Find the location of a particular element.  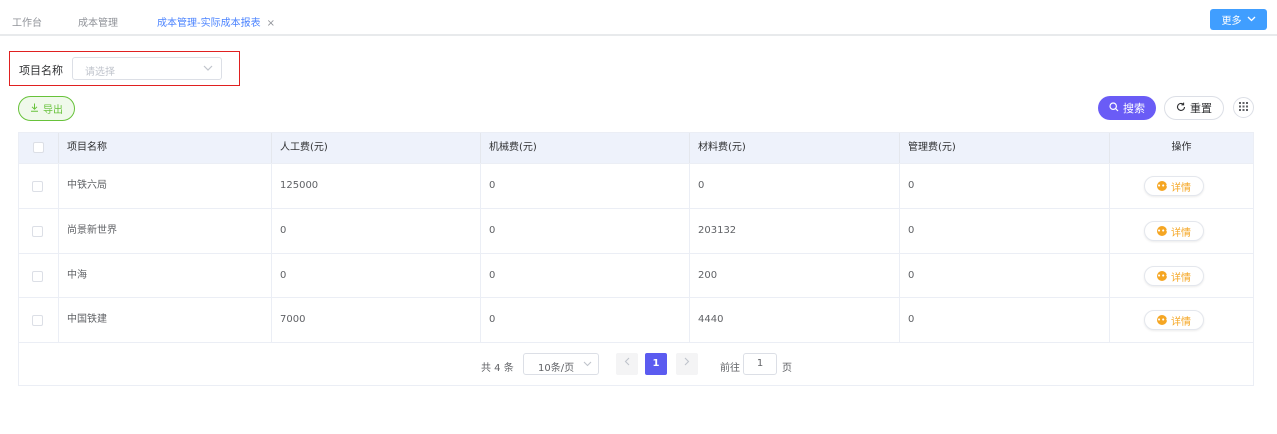

tab-bar: 工作台 成本管理 成本管理-实际成本报表 × 更多 is located at coordinates (638, 18).